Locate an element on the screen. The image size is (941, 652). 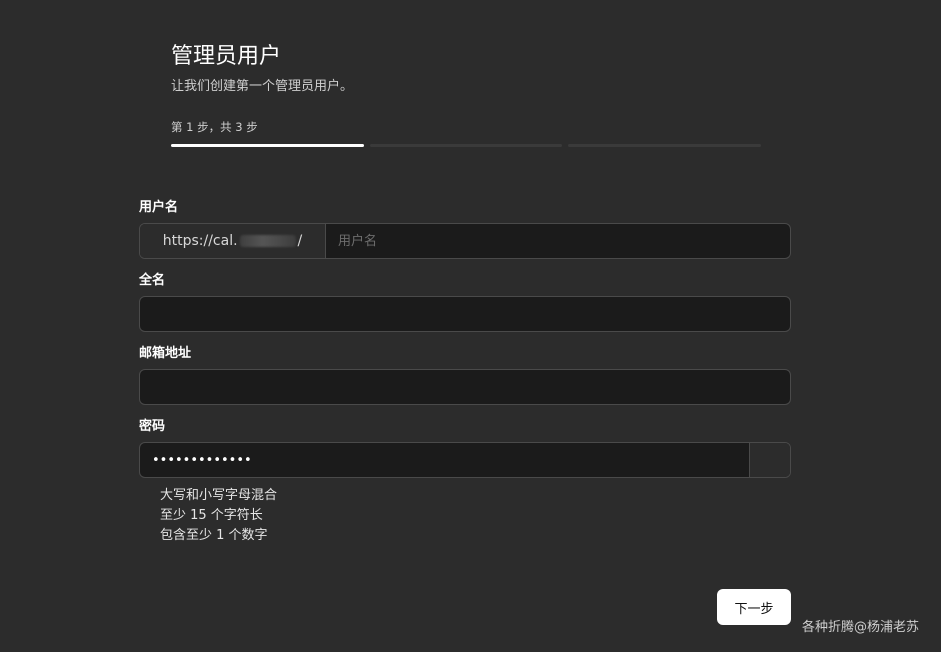
next-button: 下一步 is located at coordinates (754, 607).